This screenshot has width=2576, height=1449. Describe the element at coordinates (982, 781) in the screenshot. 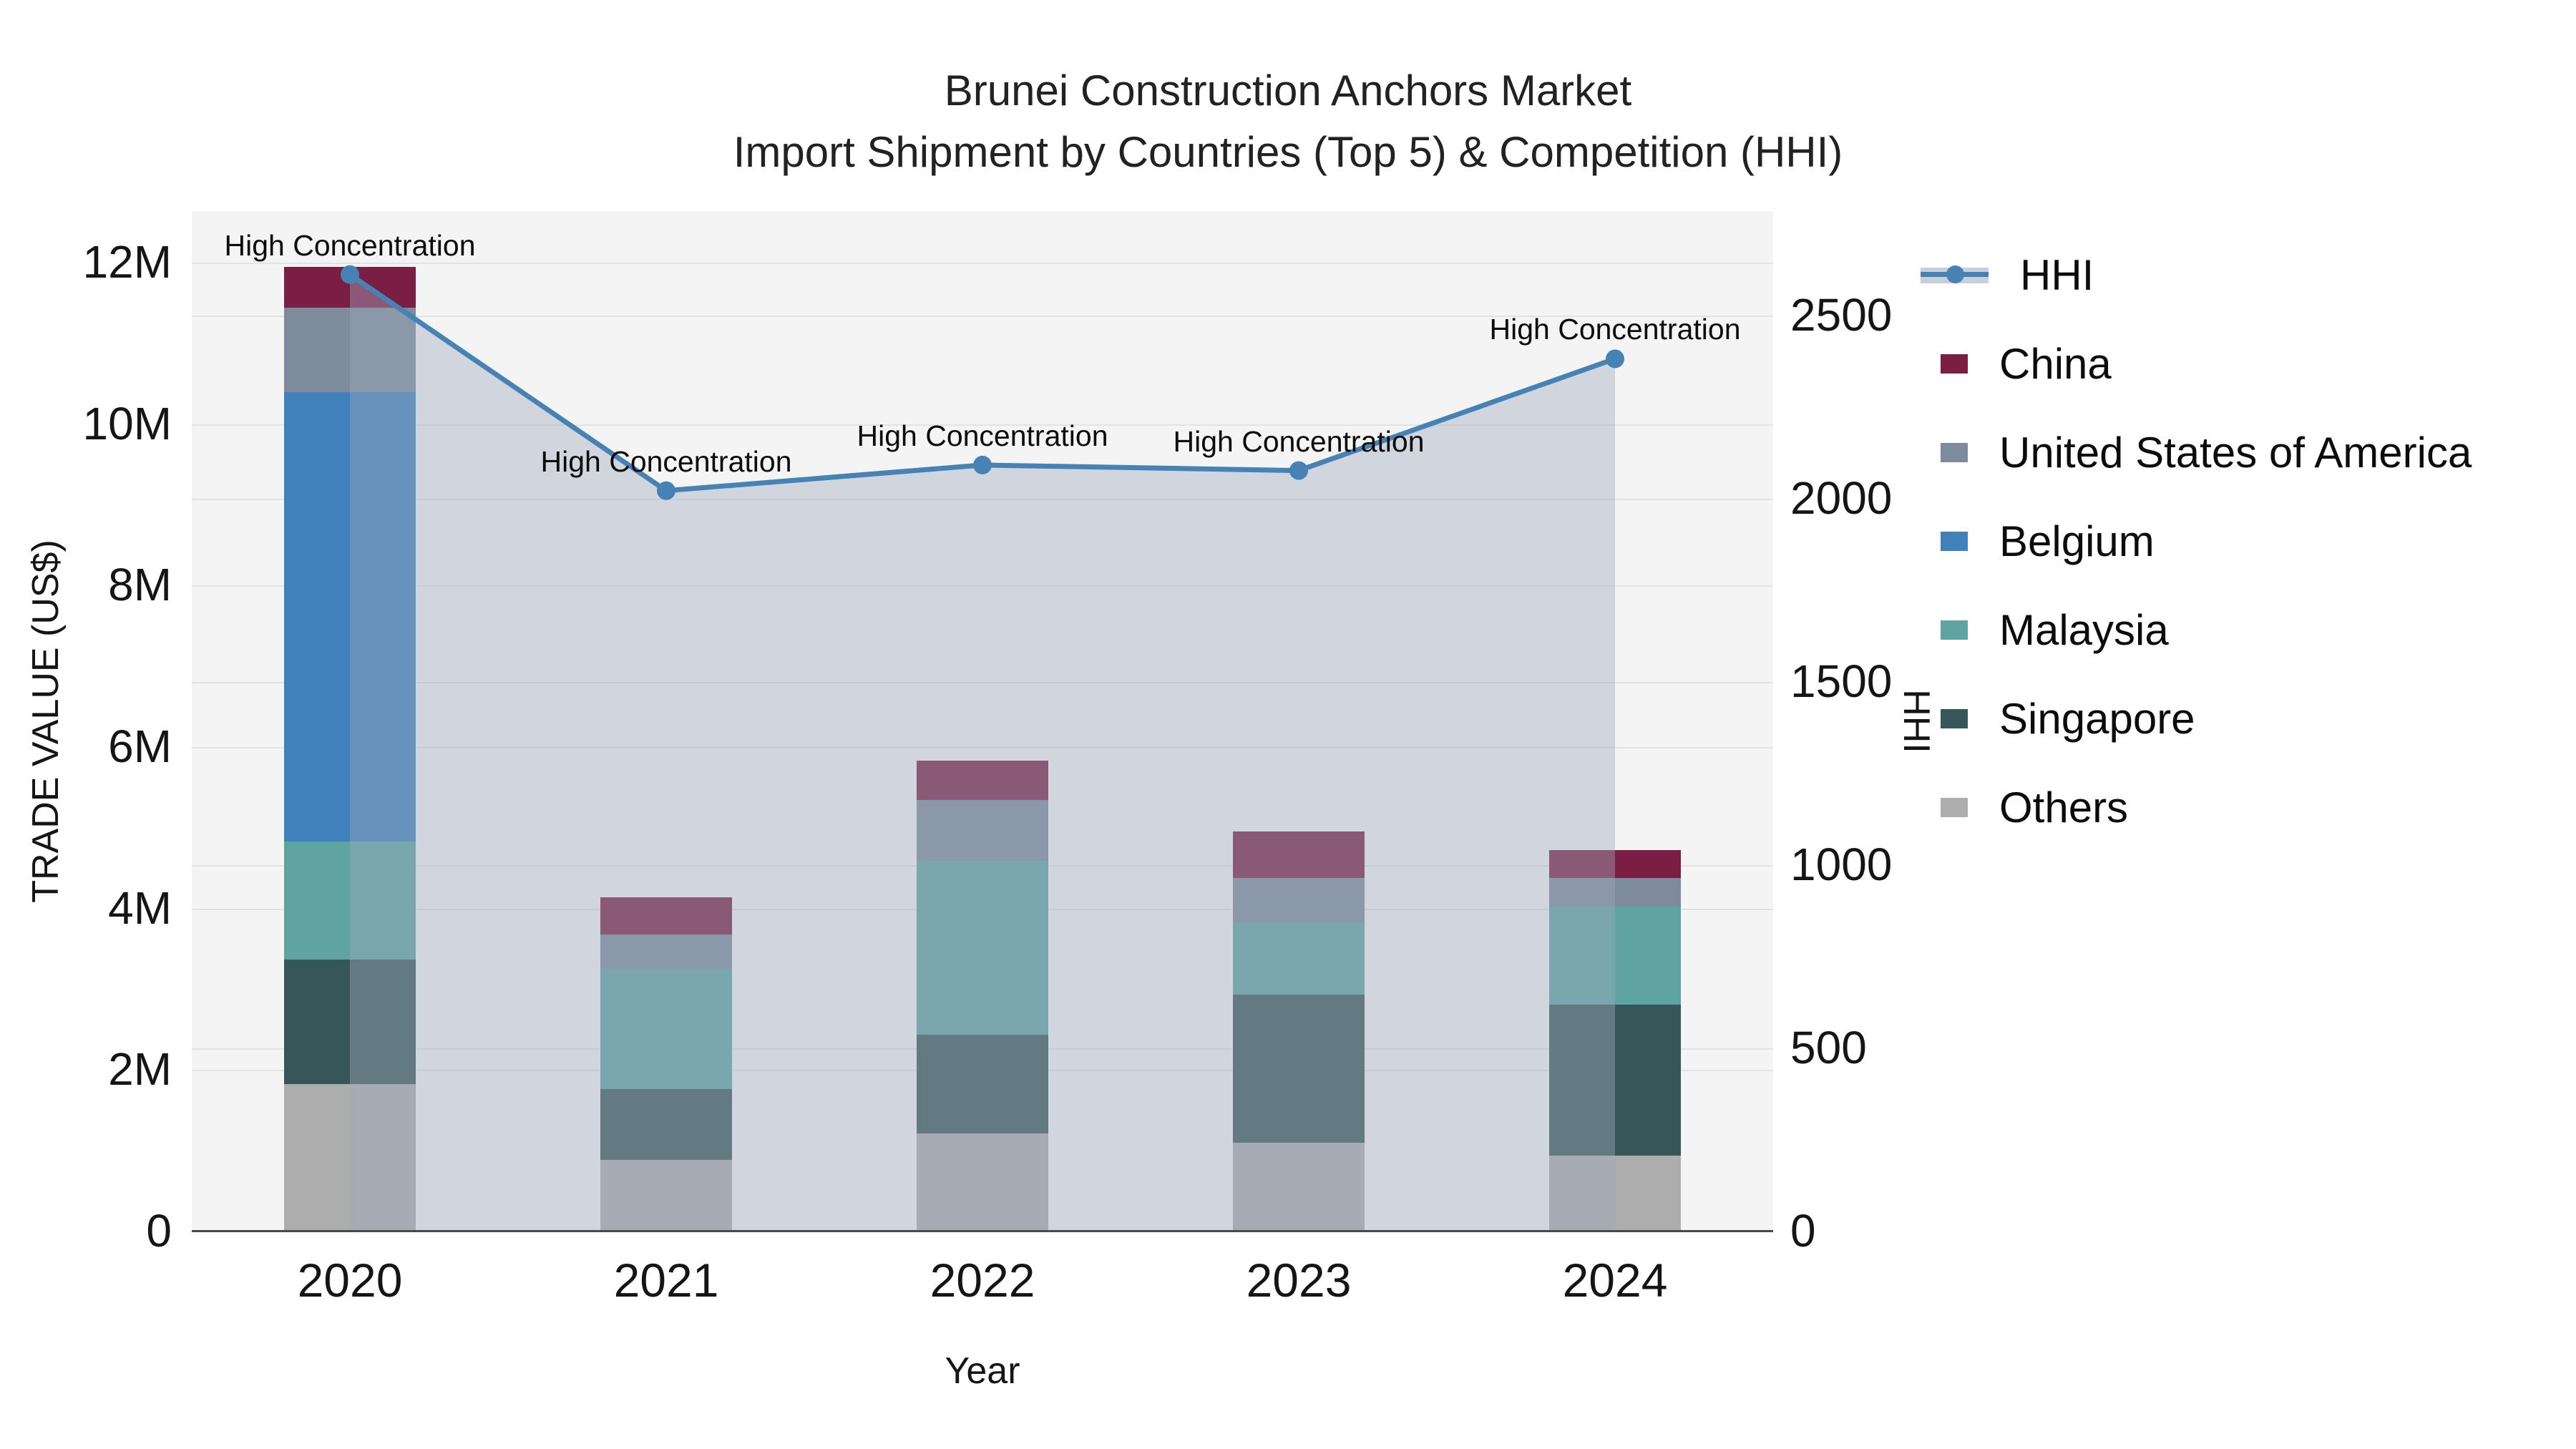

I see `bar-segment-china-2022` at that location.